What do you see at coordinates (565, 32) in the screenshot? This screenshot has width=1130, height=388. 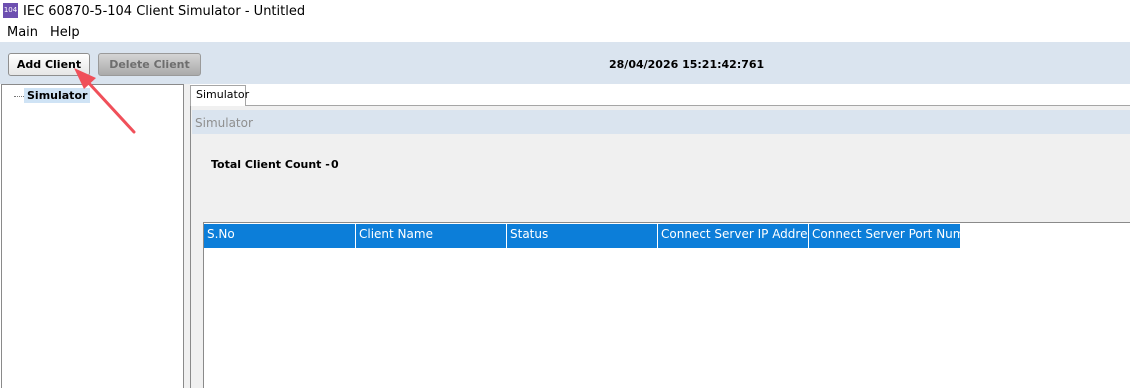 I see `menu-bar: Main Help` at bounding box center [565, 32].